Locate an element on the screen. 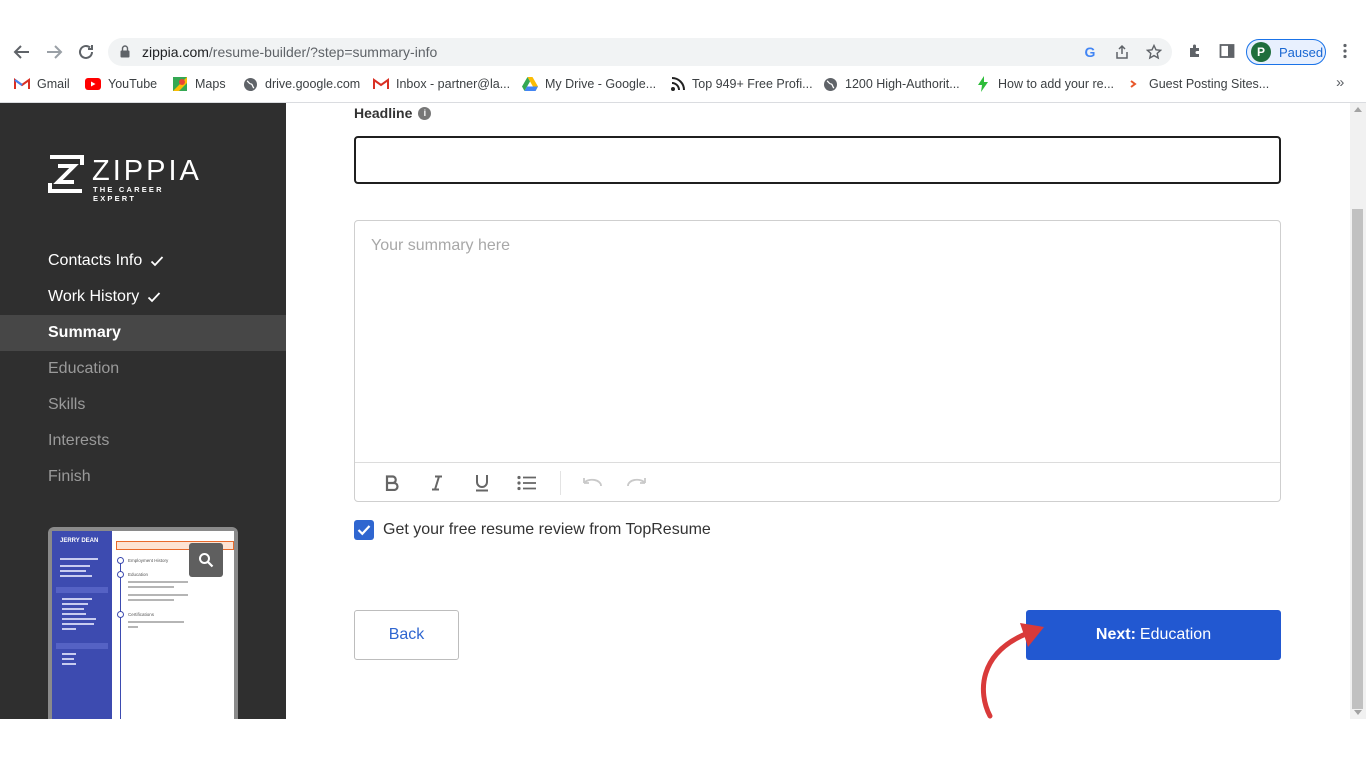 Image resolution: width=1366 pixels, height=768 pixels. toolbar-separator is located at coordinates (560, 483).